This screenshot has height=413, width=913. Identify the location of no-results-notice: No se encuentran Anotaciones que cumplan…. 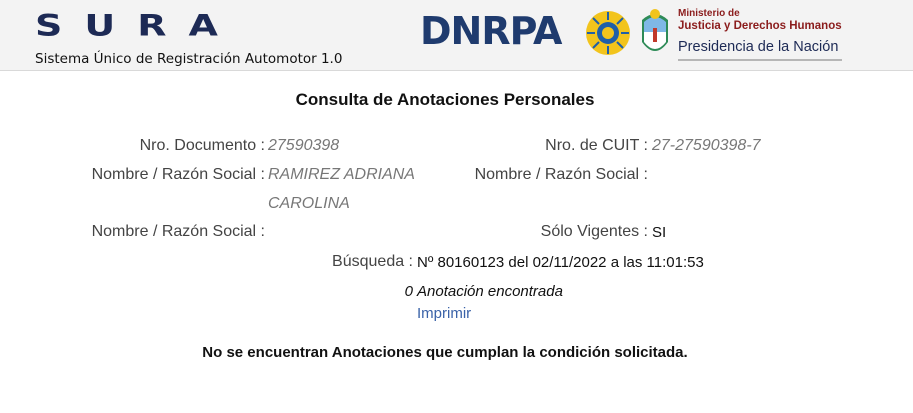
(445, 352).